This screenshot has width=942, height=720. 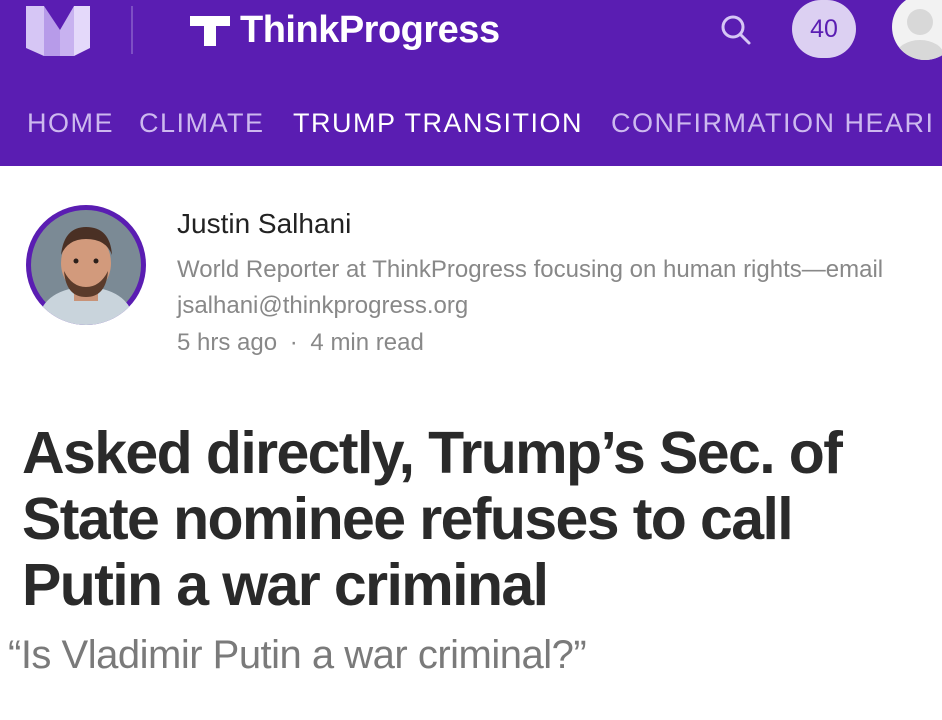 I want to click on author-photo-image, so click(x=86, y=267).